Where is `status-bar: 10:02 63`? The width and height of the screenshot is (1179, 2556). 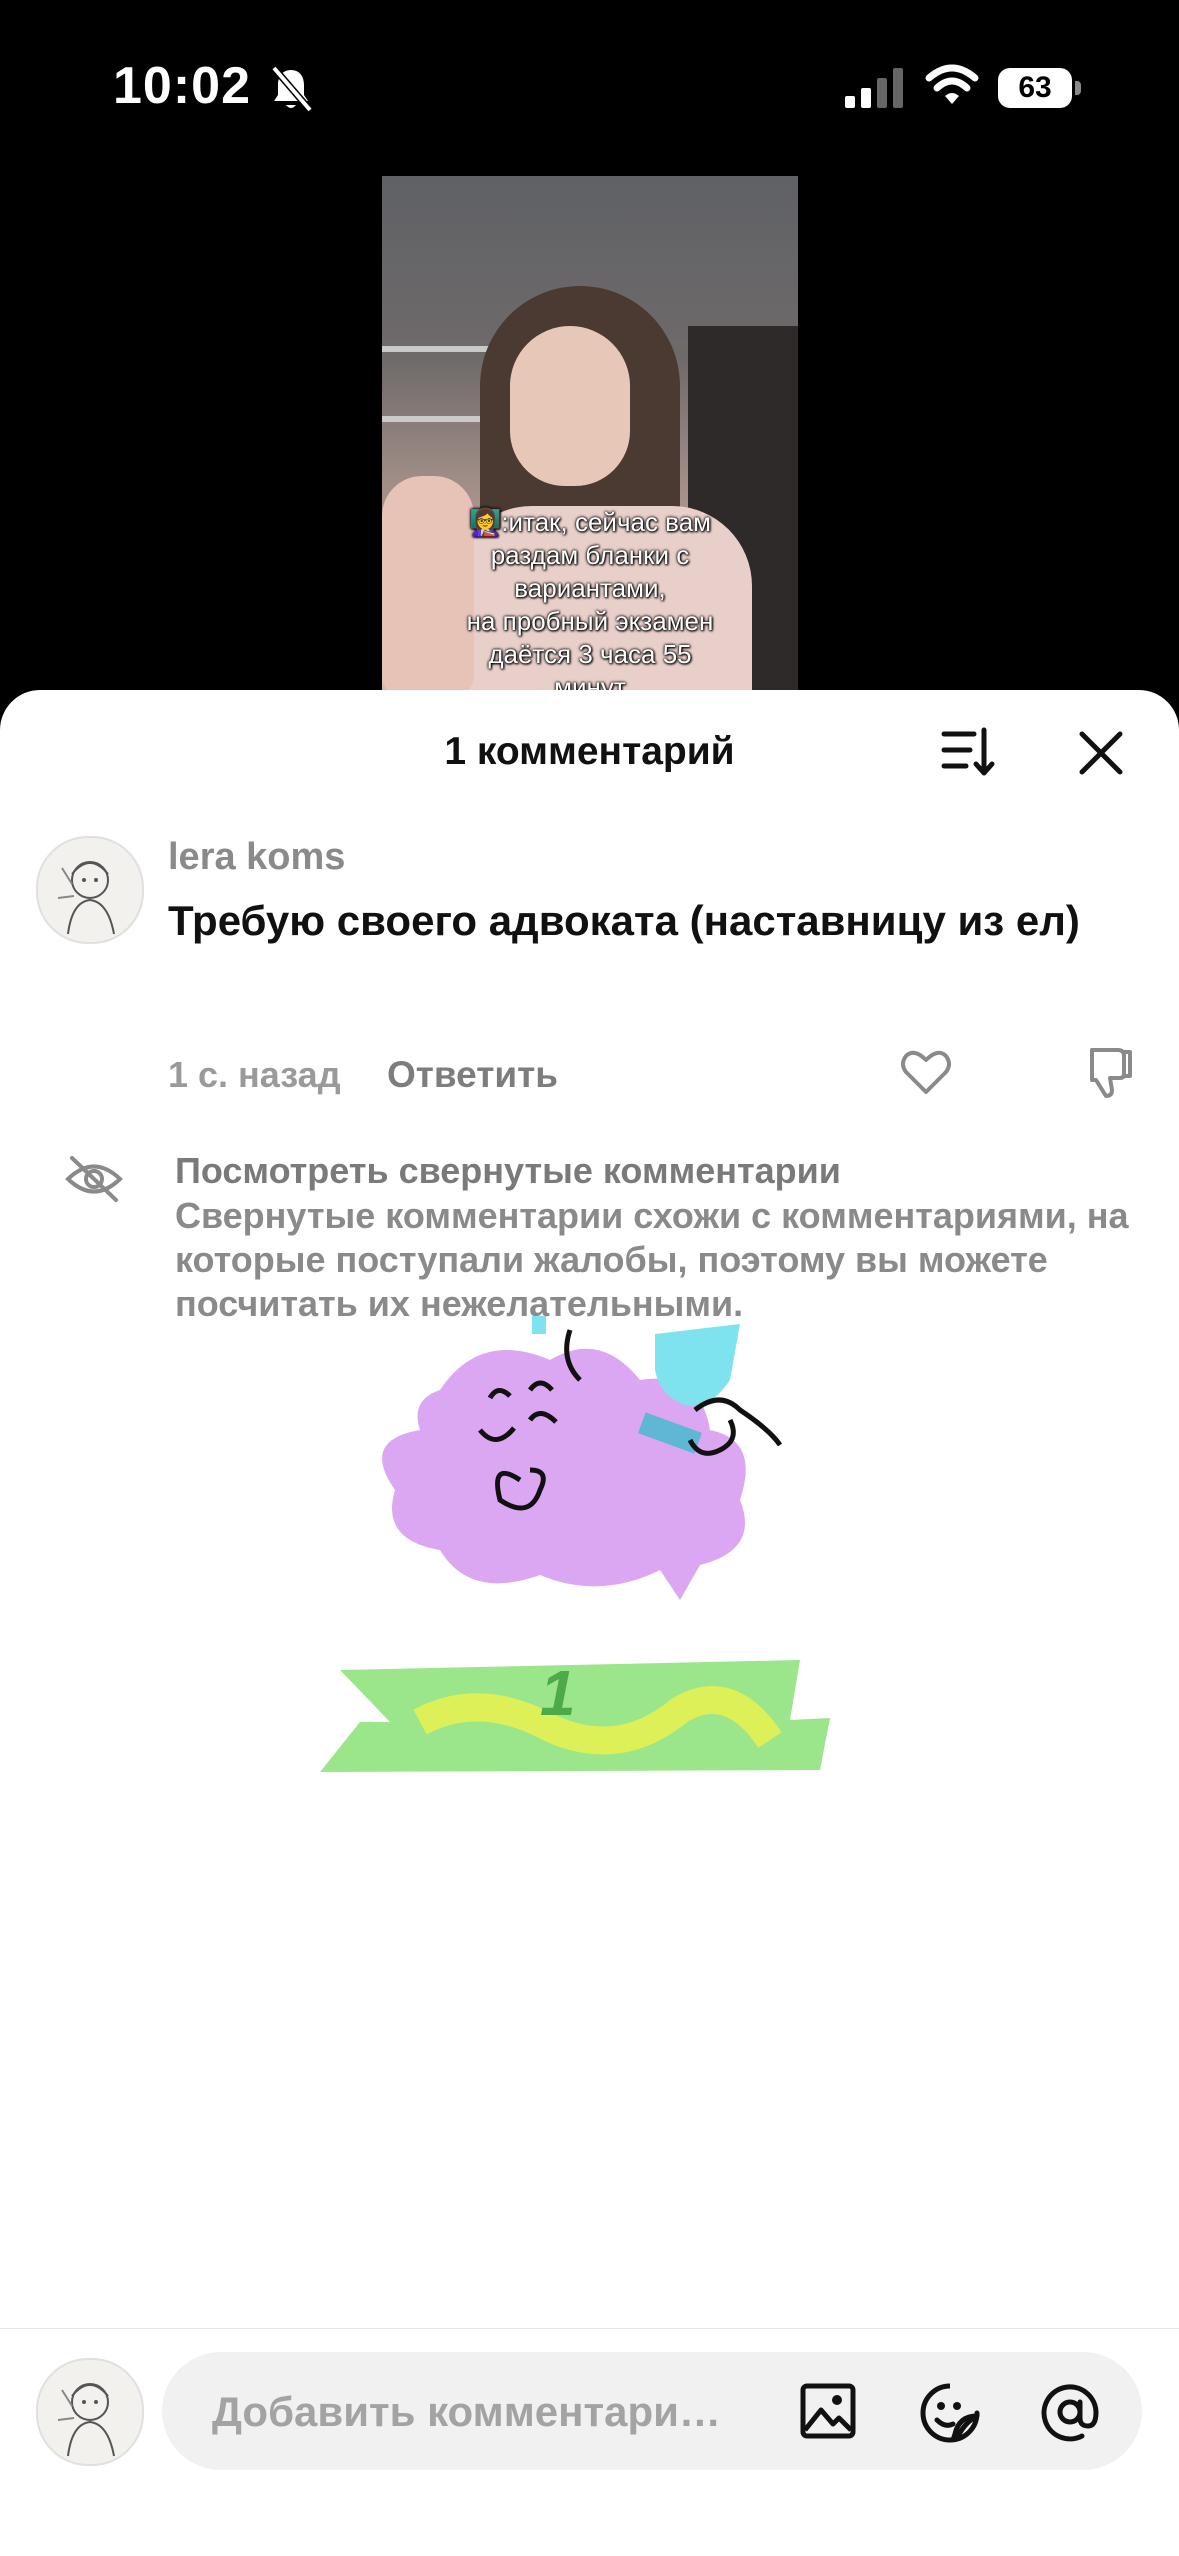 status-bar: 10:02 63 is located at coordinates (589, 85).